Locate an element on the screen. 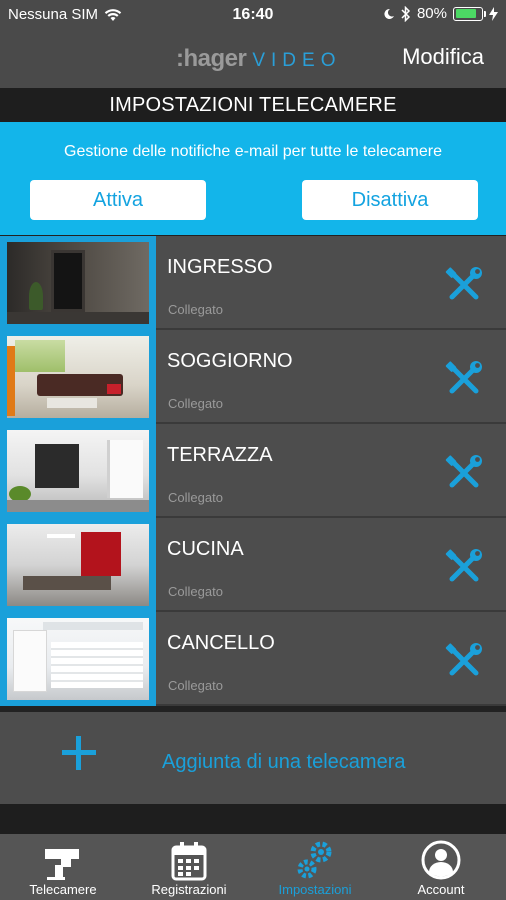  camera-icon is located at coordinates (62, 864).